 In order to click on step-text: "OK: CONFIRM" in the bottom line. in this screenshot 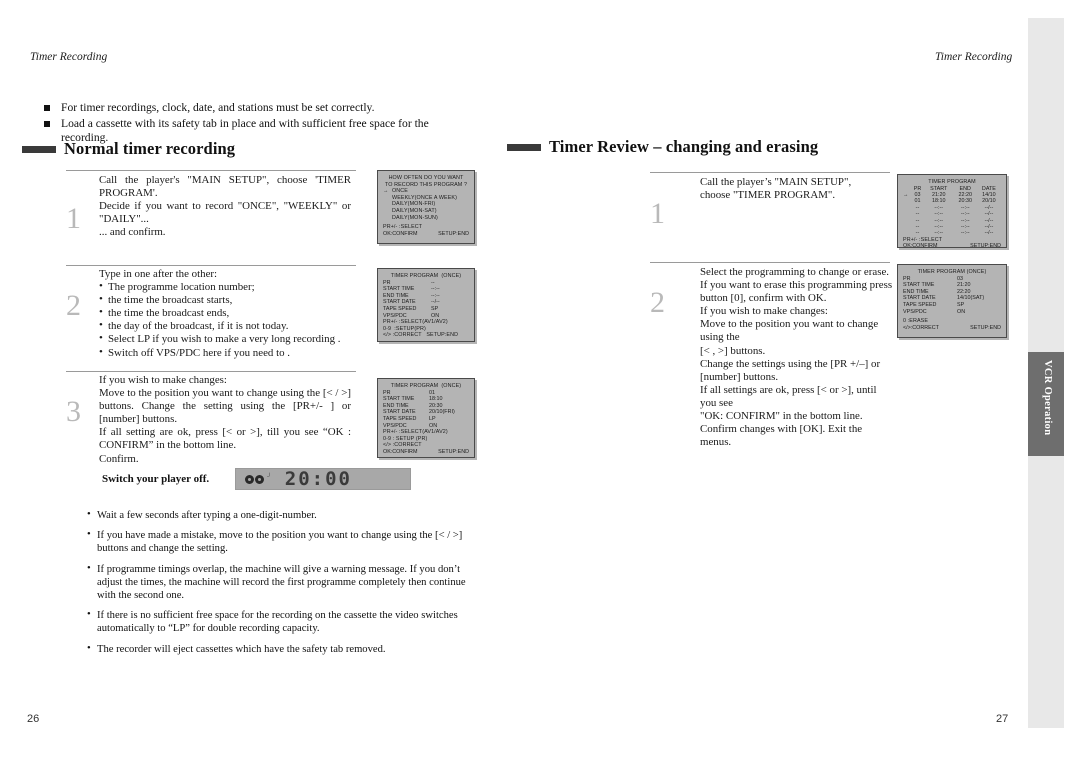, I will do `click(781, 416)`.